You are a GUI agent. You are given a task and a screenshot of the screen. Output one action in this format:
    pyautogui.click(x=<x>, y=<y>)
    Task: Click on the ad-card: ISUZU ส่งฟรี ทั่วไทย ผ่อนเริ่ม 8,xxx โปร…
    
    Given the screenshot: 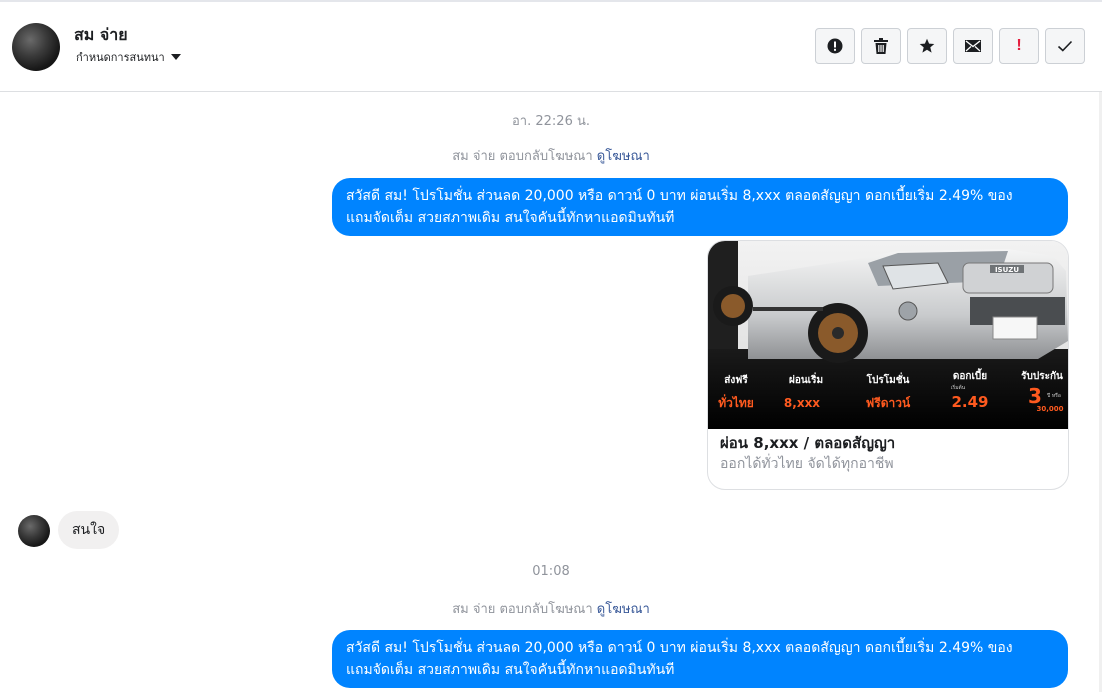 What is the action you would take?
    pyautogui.click(x=888, y=365)
    